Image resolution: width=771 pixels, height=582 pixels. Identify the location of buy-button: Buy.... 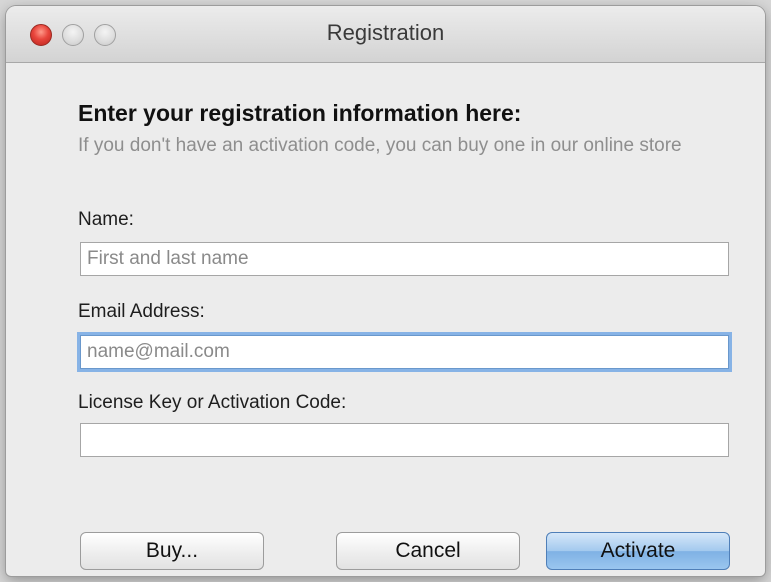
(172, 551).